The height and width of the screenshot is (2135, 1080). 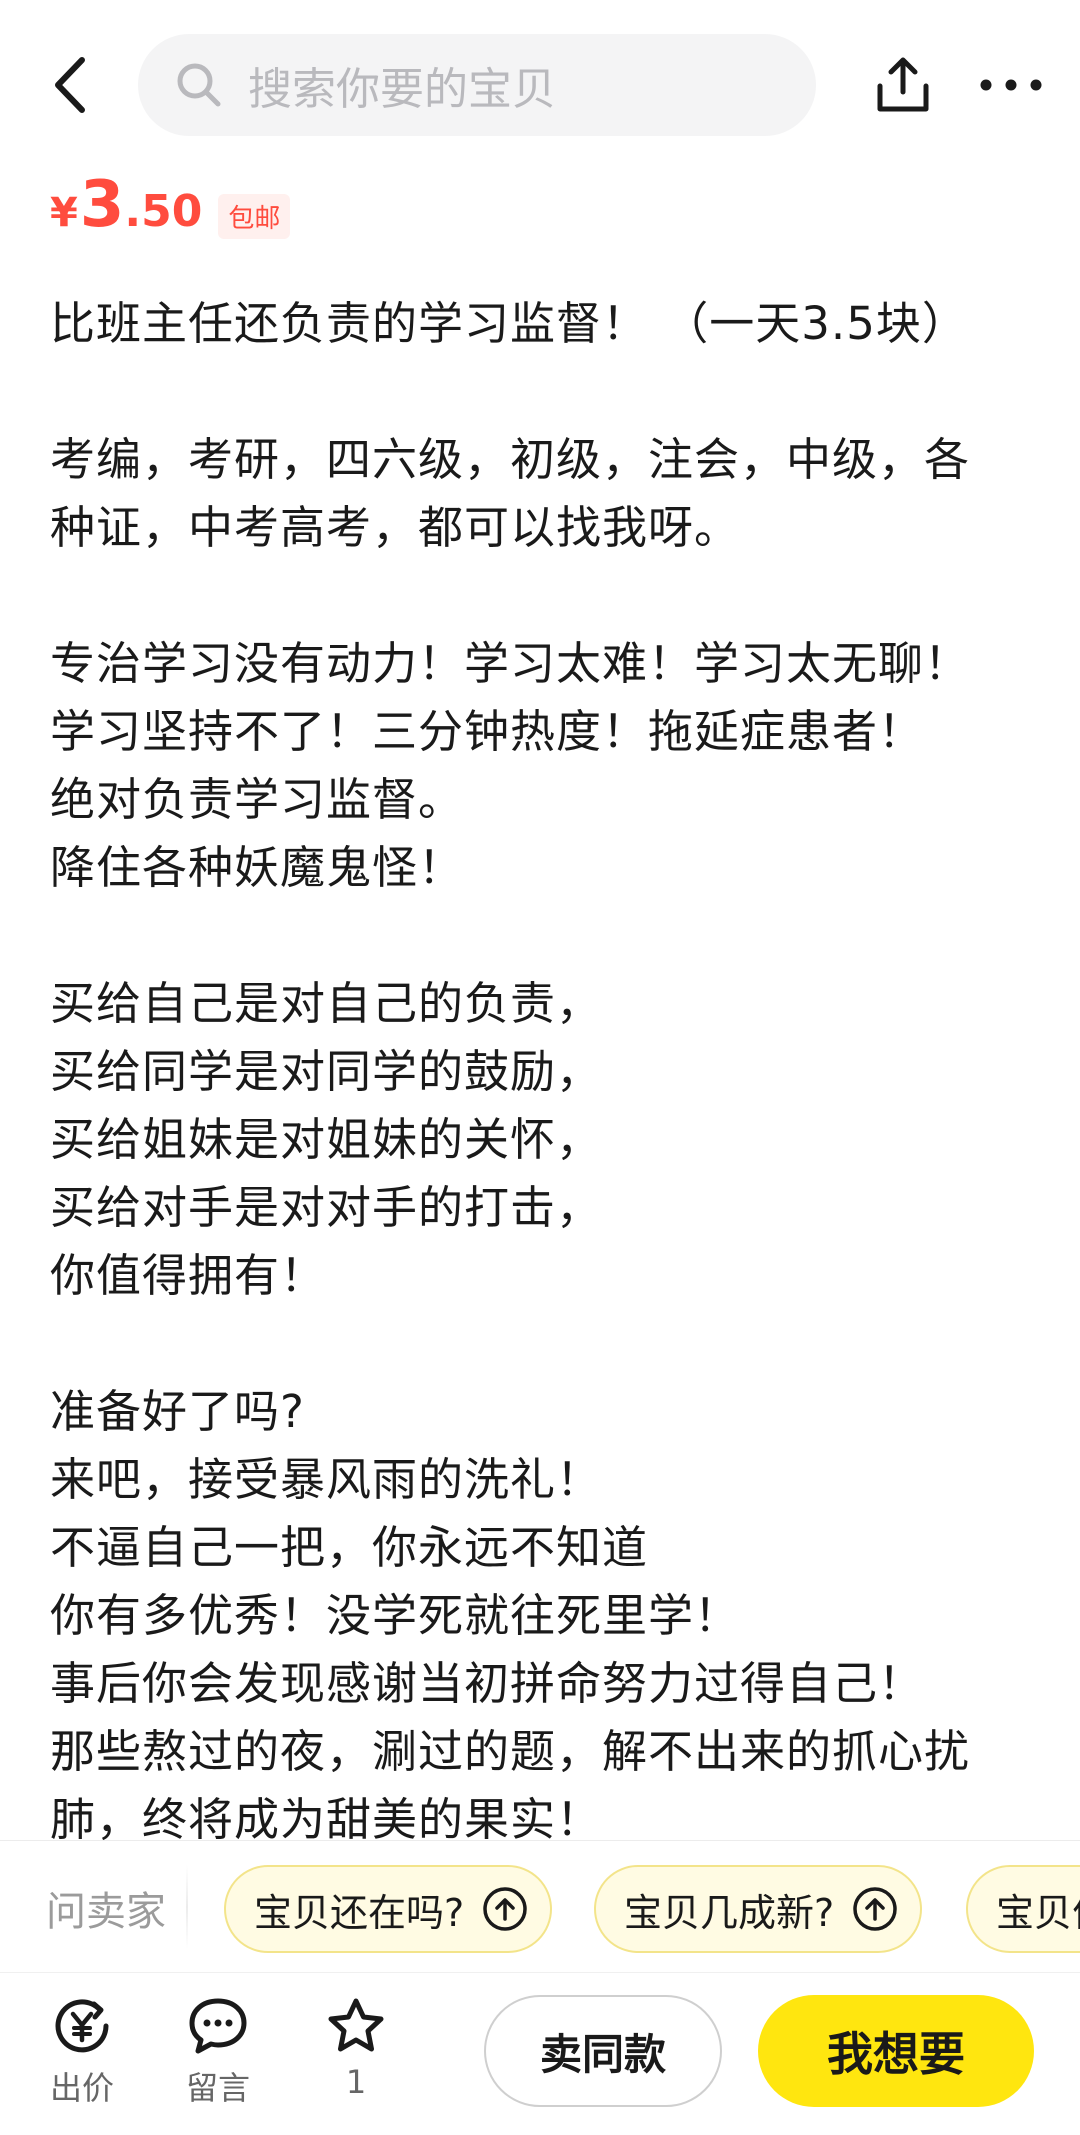 I want to click on description-line: 你有多优秀！没学死就往死里学！, so click(x=395, y=1615).